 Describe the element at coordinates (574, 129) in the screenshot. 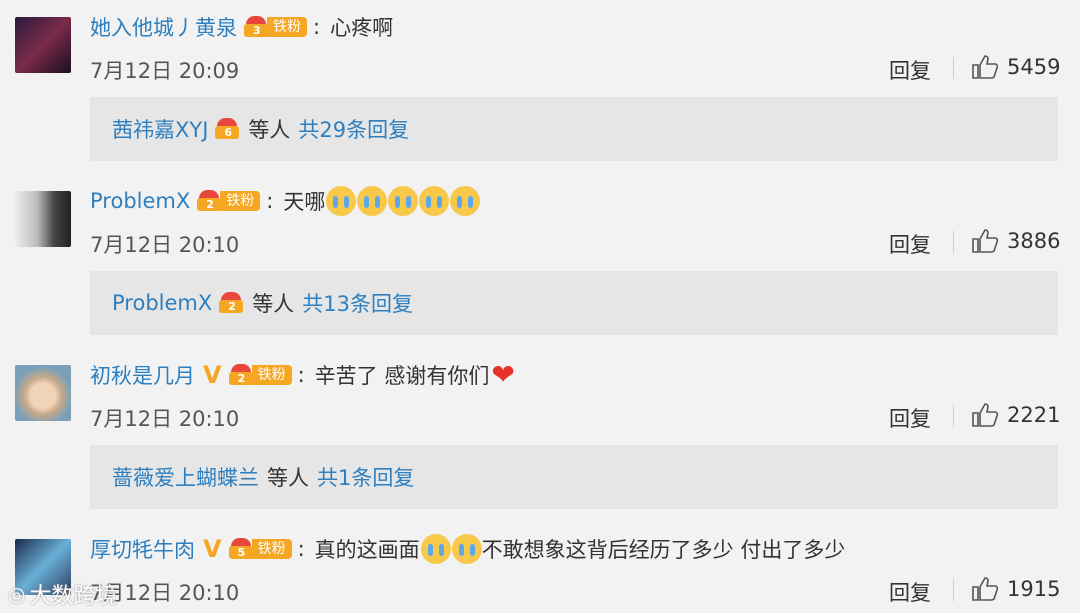

I see `reply-preview: 茜祎嘉XYJ 6 等人 共29条回复` at that location.